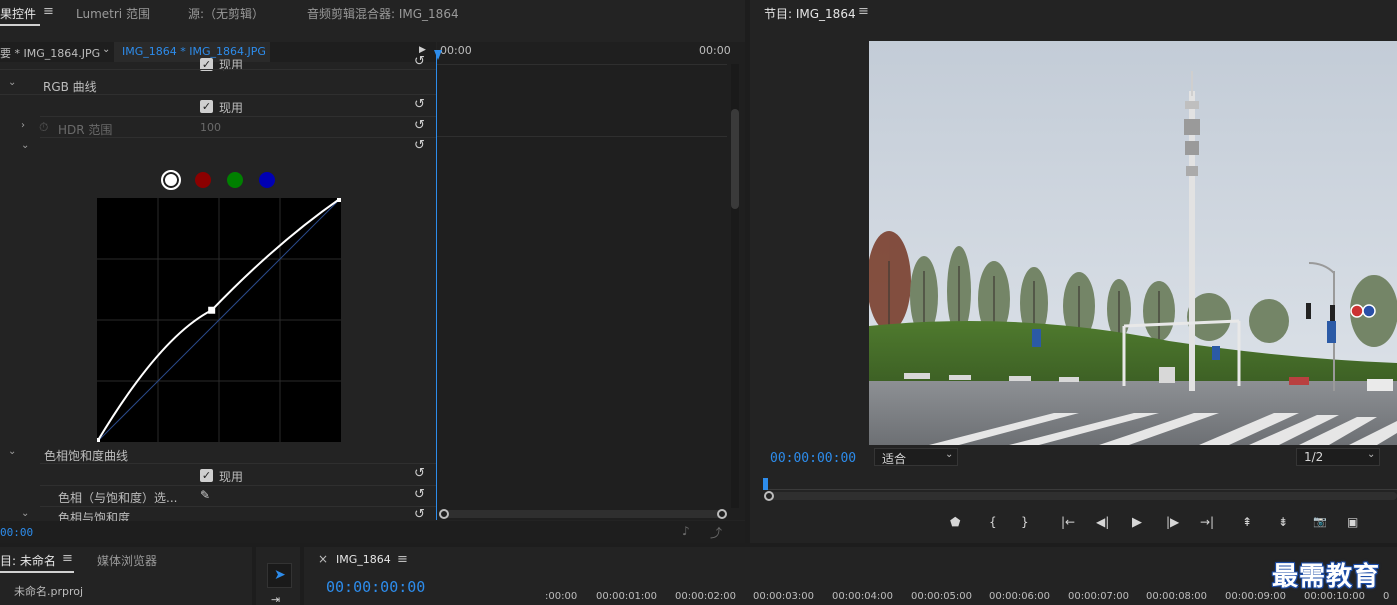 The height and width of the screenshot is (605, 1397). Describe the element at coordinates (1314, 457) in the screenshot. I see `playback-resolution-value: 1/2` at that location.